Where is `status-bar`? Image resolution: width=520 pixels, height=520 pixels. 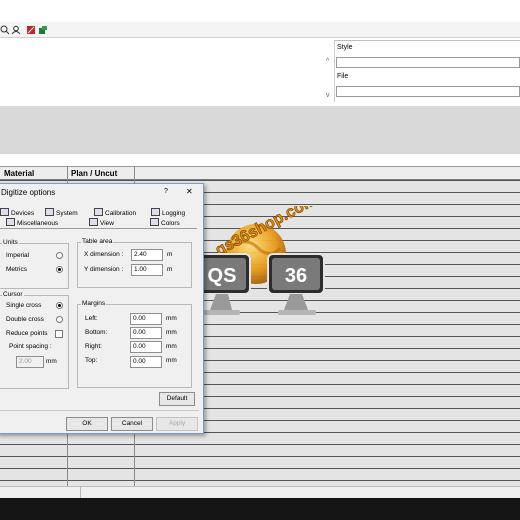
status-bar is located at coordinates (260, 492).